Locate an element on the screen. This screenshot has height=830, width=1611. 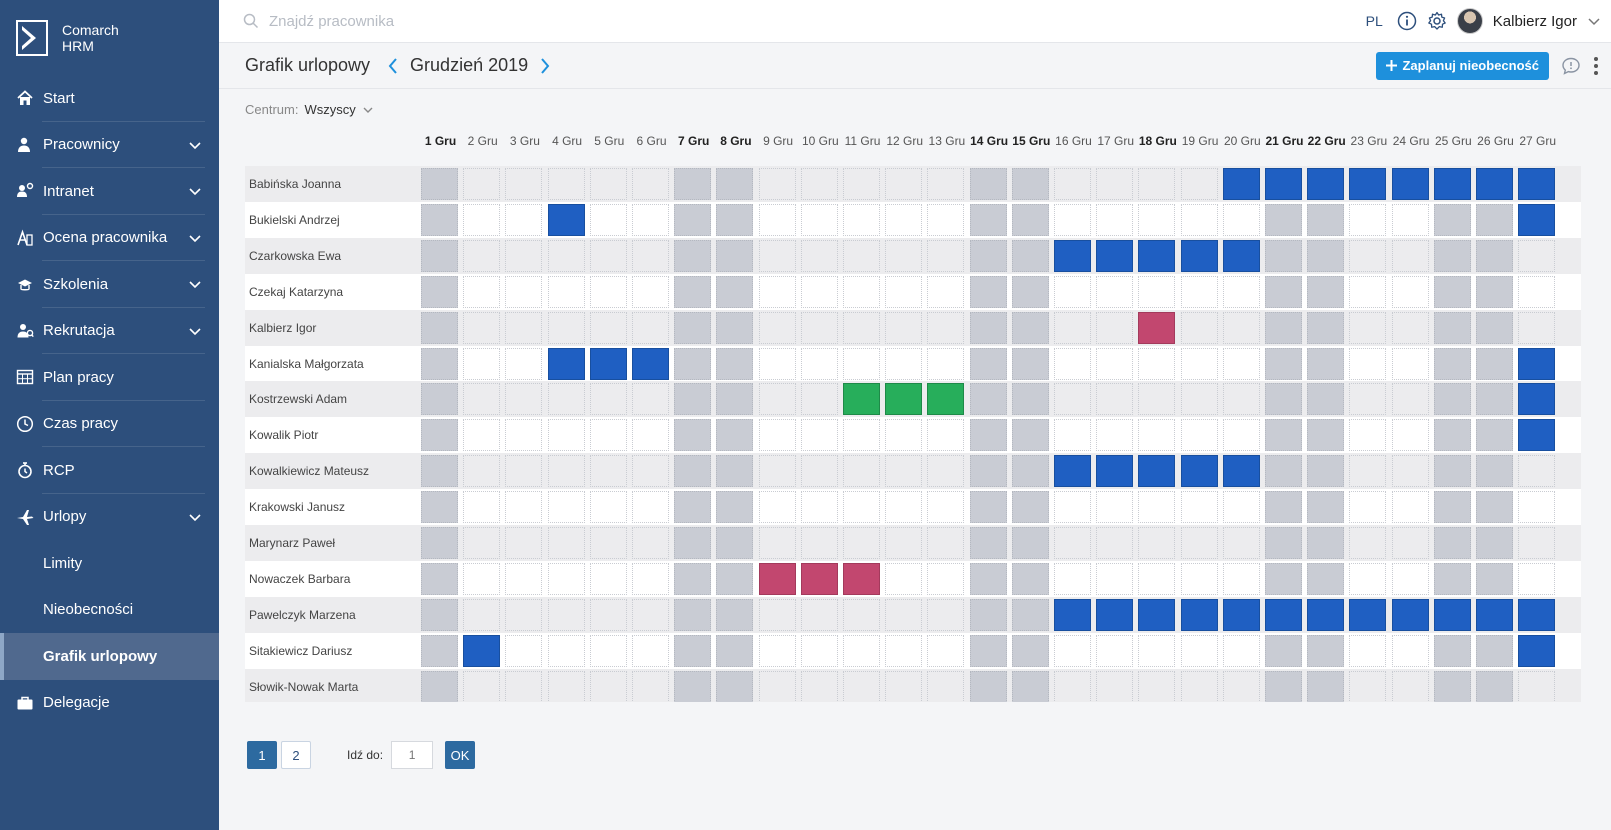
more-options-icon is located at coordinates (1596, 66).